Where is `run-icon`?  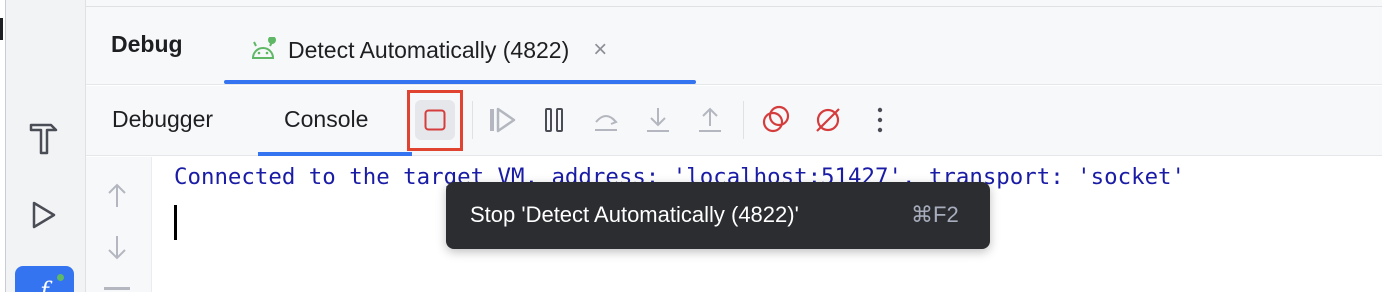 run-icon is located at coordinates (44, 215).